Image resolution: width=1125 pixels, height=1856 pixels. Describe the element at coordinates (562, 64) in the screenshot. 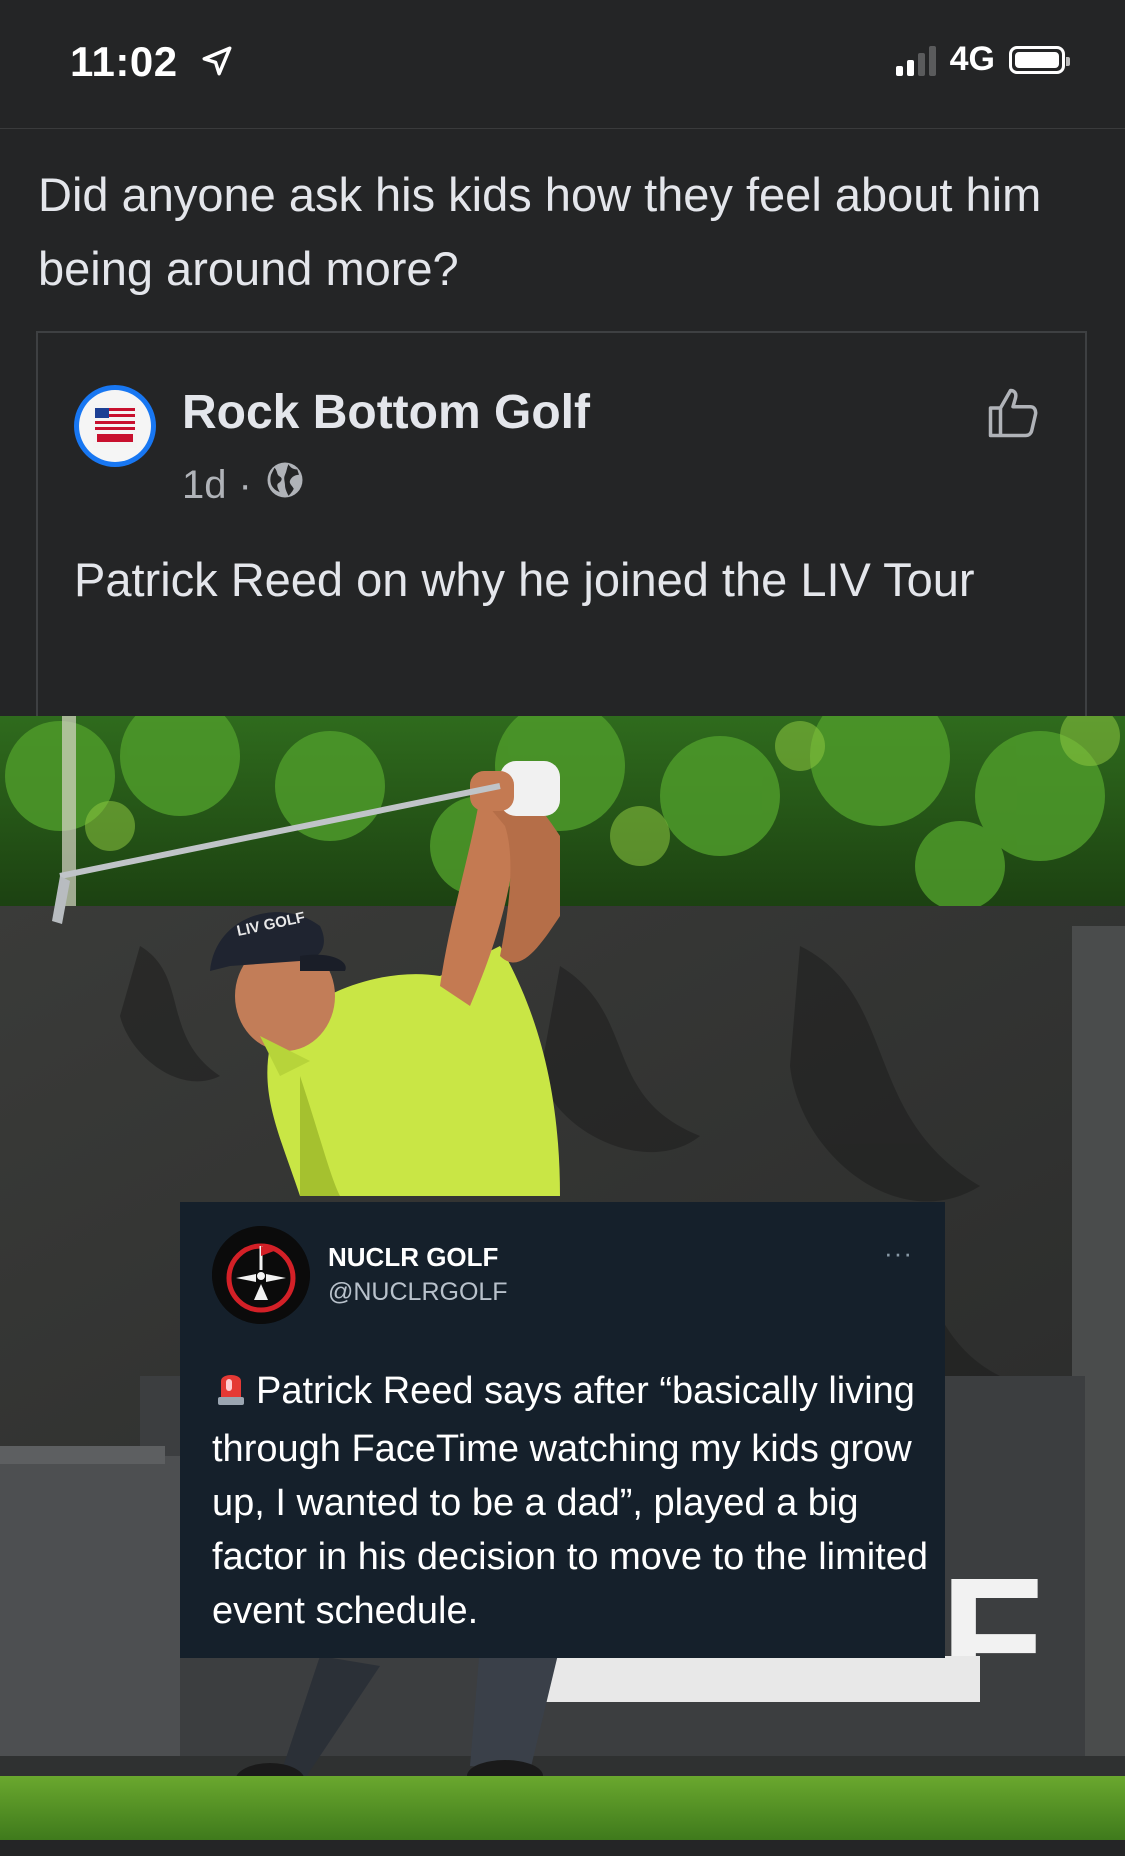

I see `status-bar: 11:02 4G` at that location.